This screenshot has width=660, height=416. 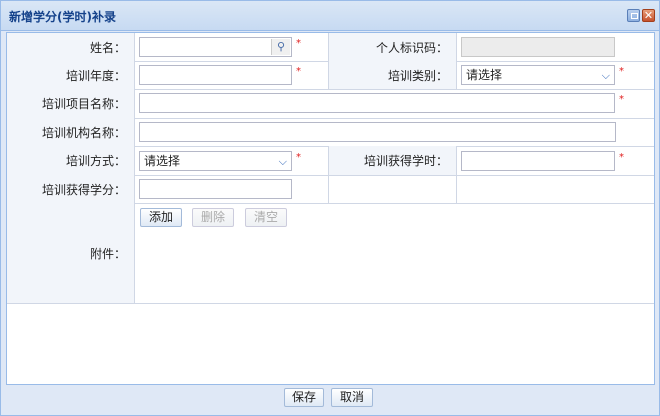 What do you see at coordinates (393, 75) in the screenshot?
I see `type-label: 培训类别：` at bounding box center [393, 75].